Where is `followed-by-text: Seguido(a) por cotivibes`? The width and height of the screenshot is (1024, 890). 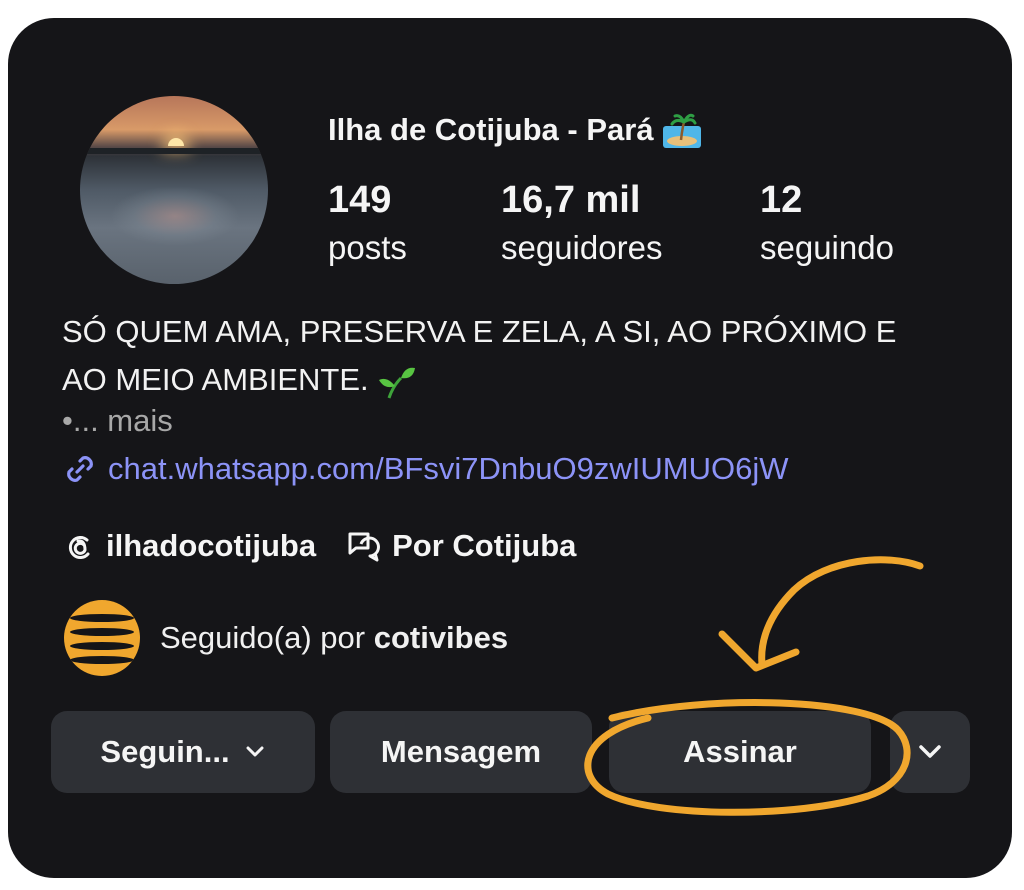
followed-by-text: Seguido(a) por cotivibes is located at coordinates (334, 638).